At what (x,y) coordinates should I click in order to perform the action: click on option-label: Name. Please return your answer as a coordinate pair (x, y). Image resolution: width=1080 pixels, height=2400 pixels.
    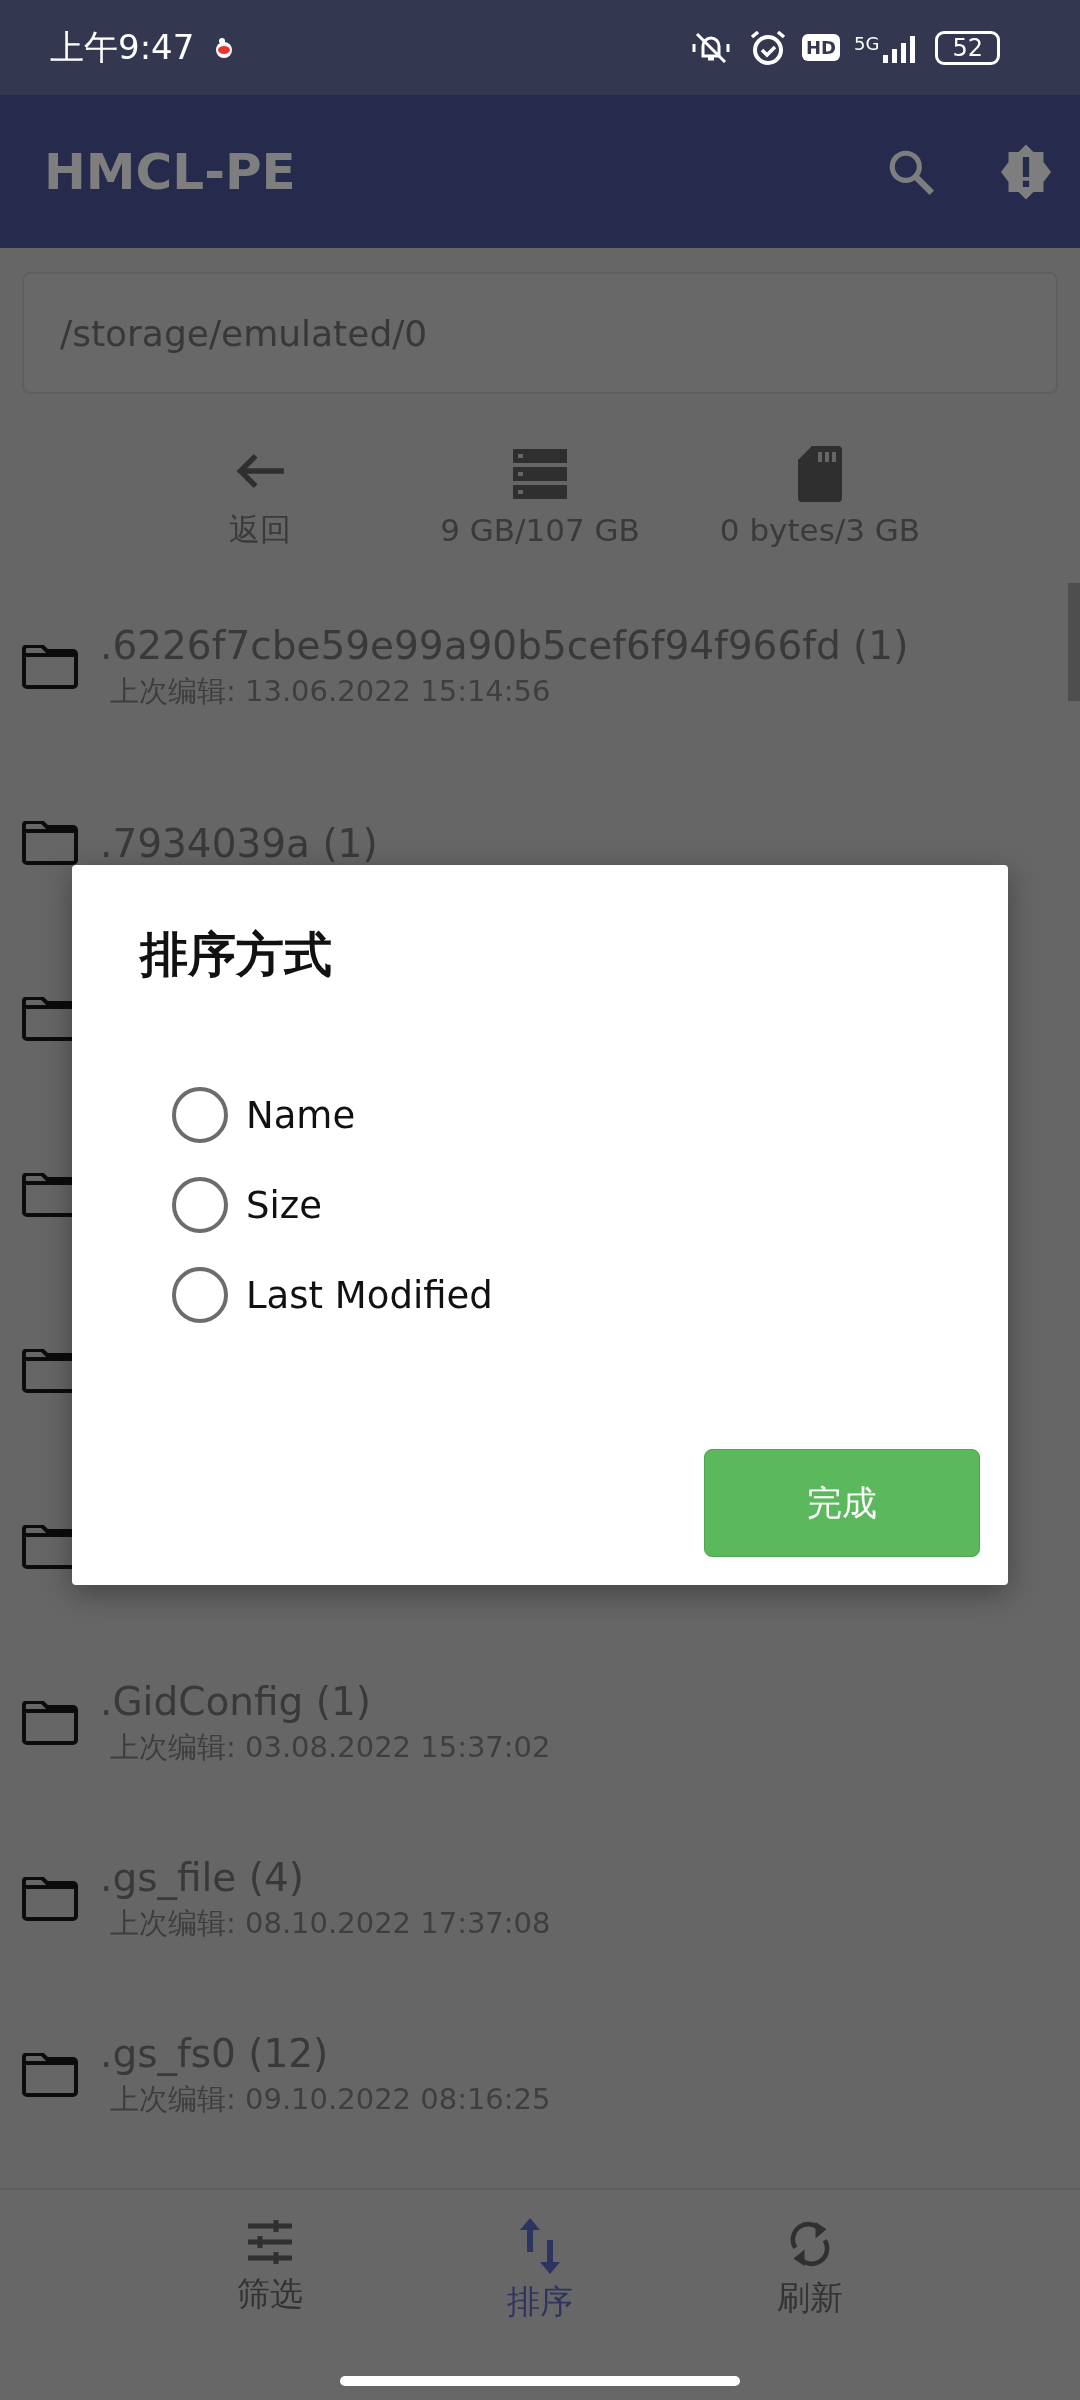
    Looking at the image, I should click on (301, 1115).